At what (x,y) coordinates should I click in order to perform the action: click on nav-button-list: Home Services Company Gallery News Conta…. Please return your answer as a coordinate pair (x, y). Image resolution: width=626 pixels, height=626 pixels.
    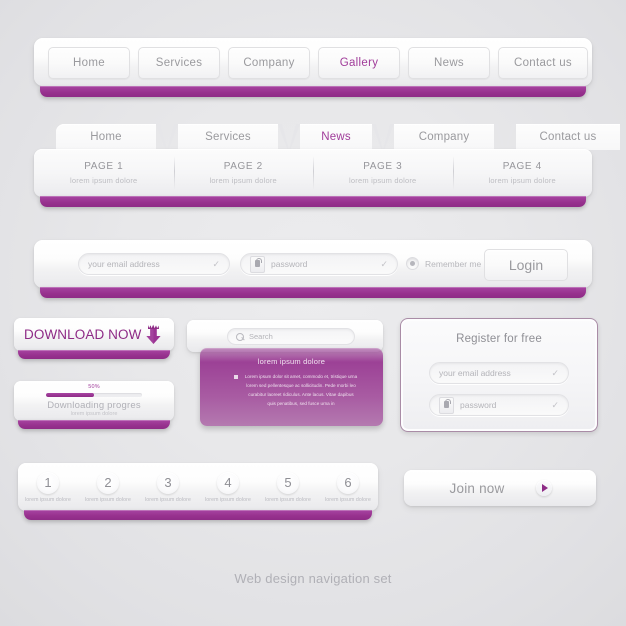
    Looking at the image, I should click on (318, 63).